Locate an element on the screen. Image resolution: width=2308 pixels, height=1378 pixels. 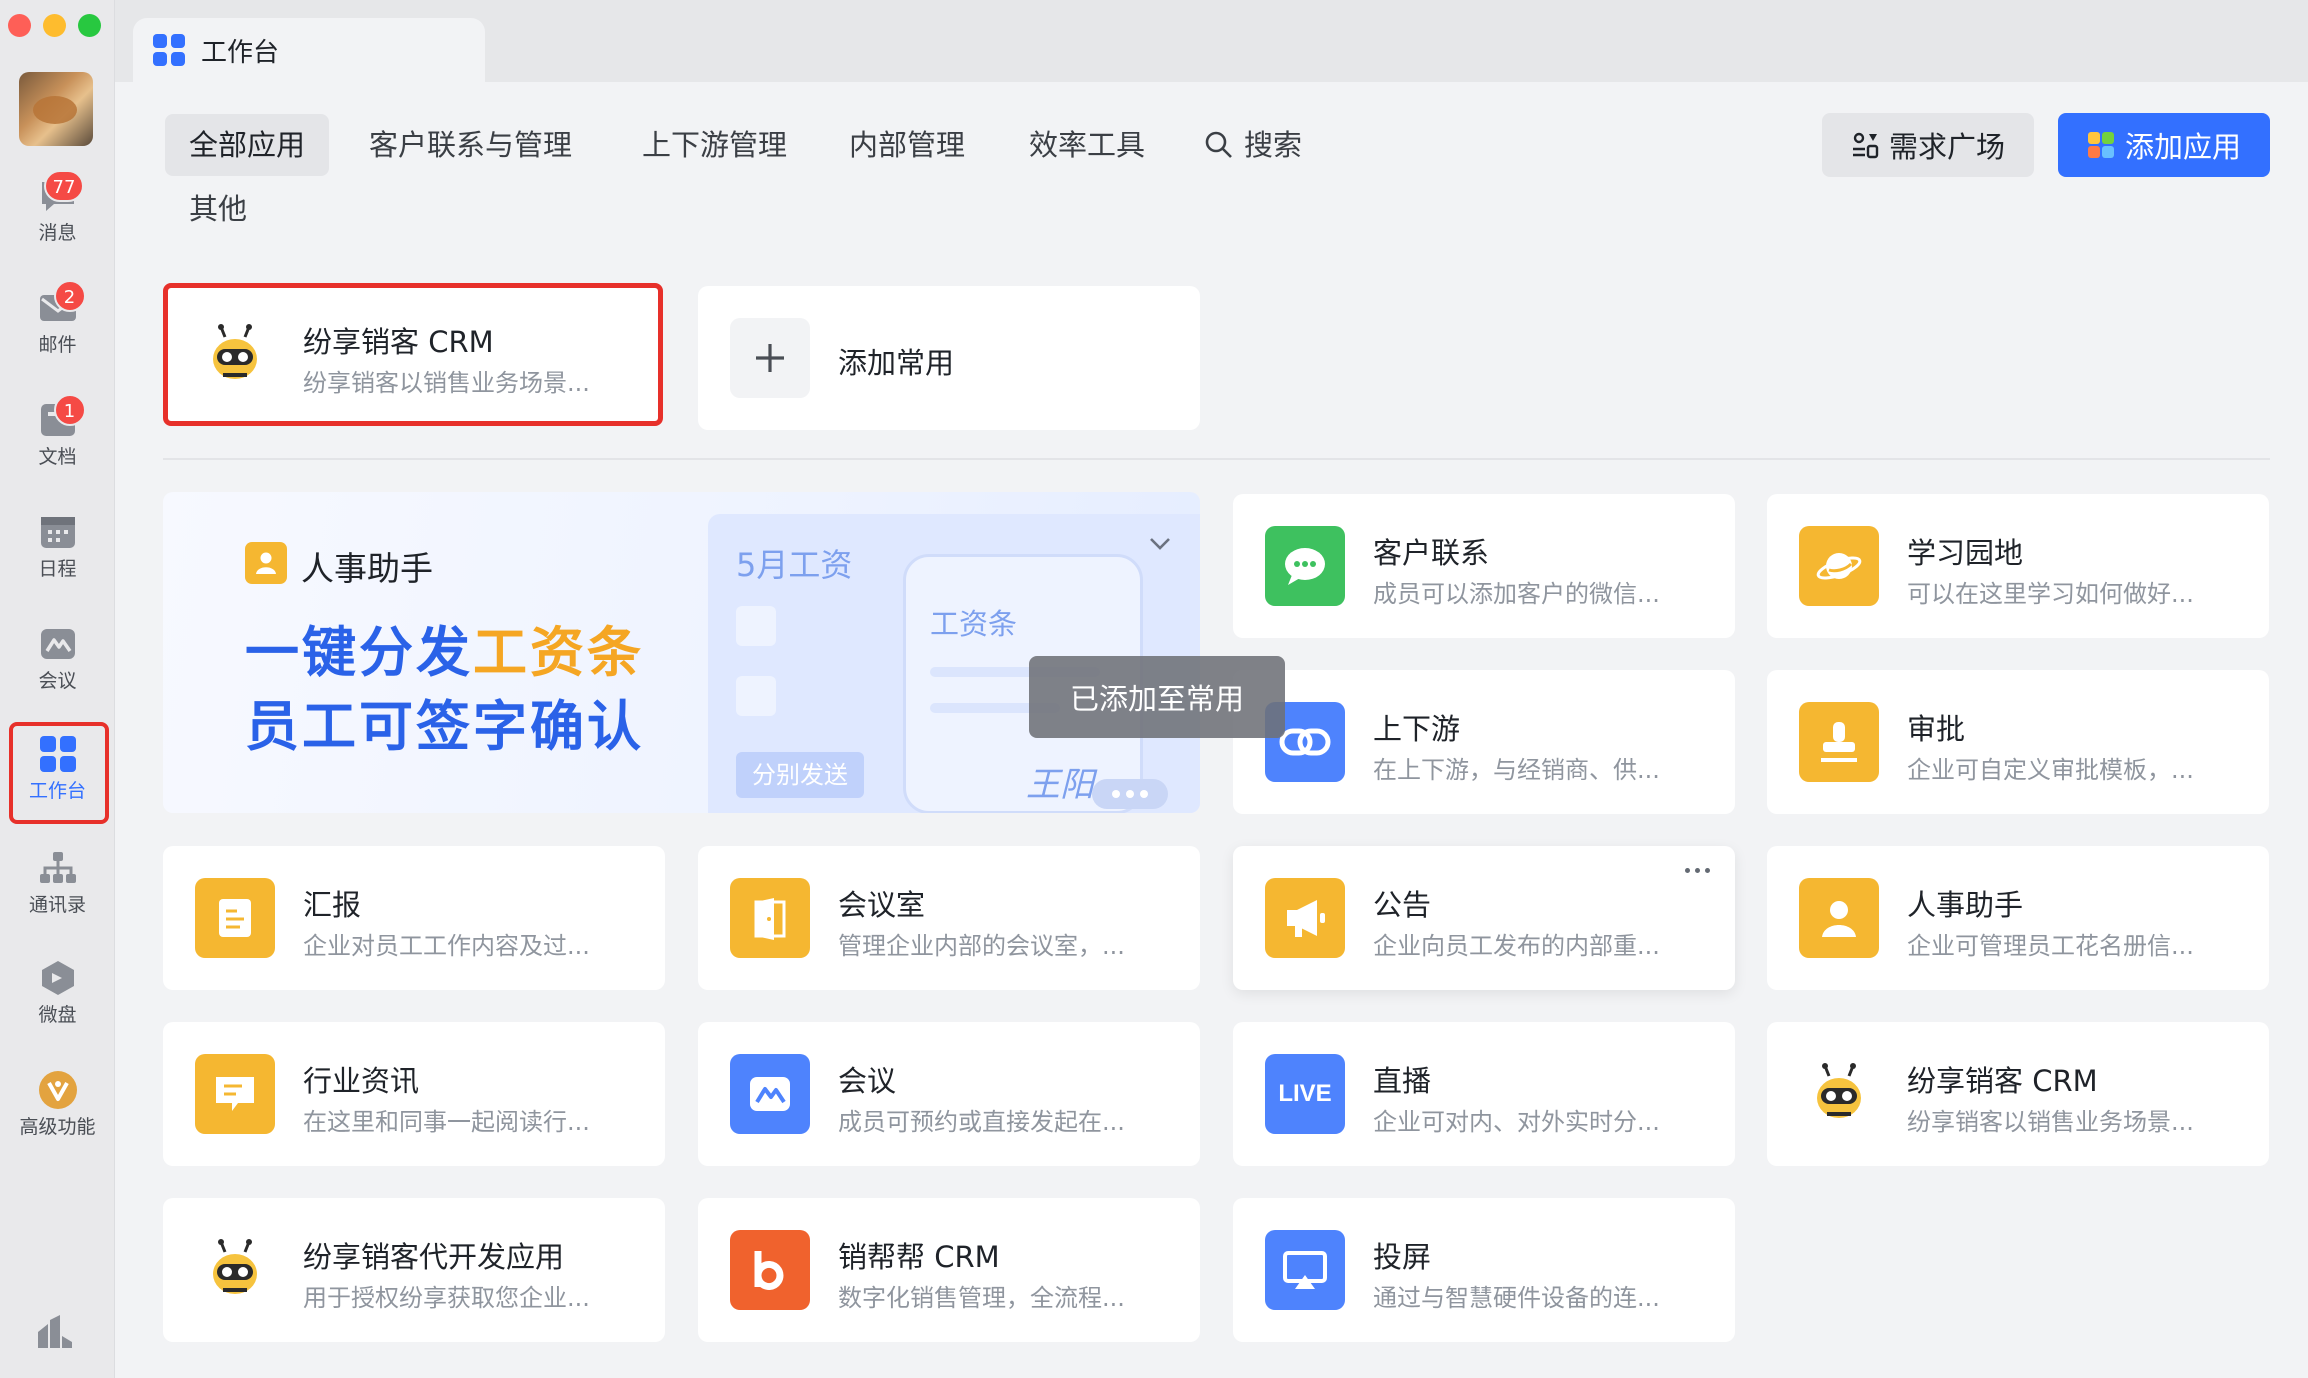
category-internal: 内部管理 is located at coordinates (907, 145).